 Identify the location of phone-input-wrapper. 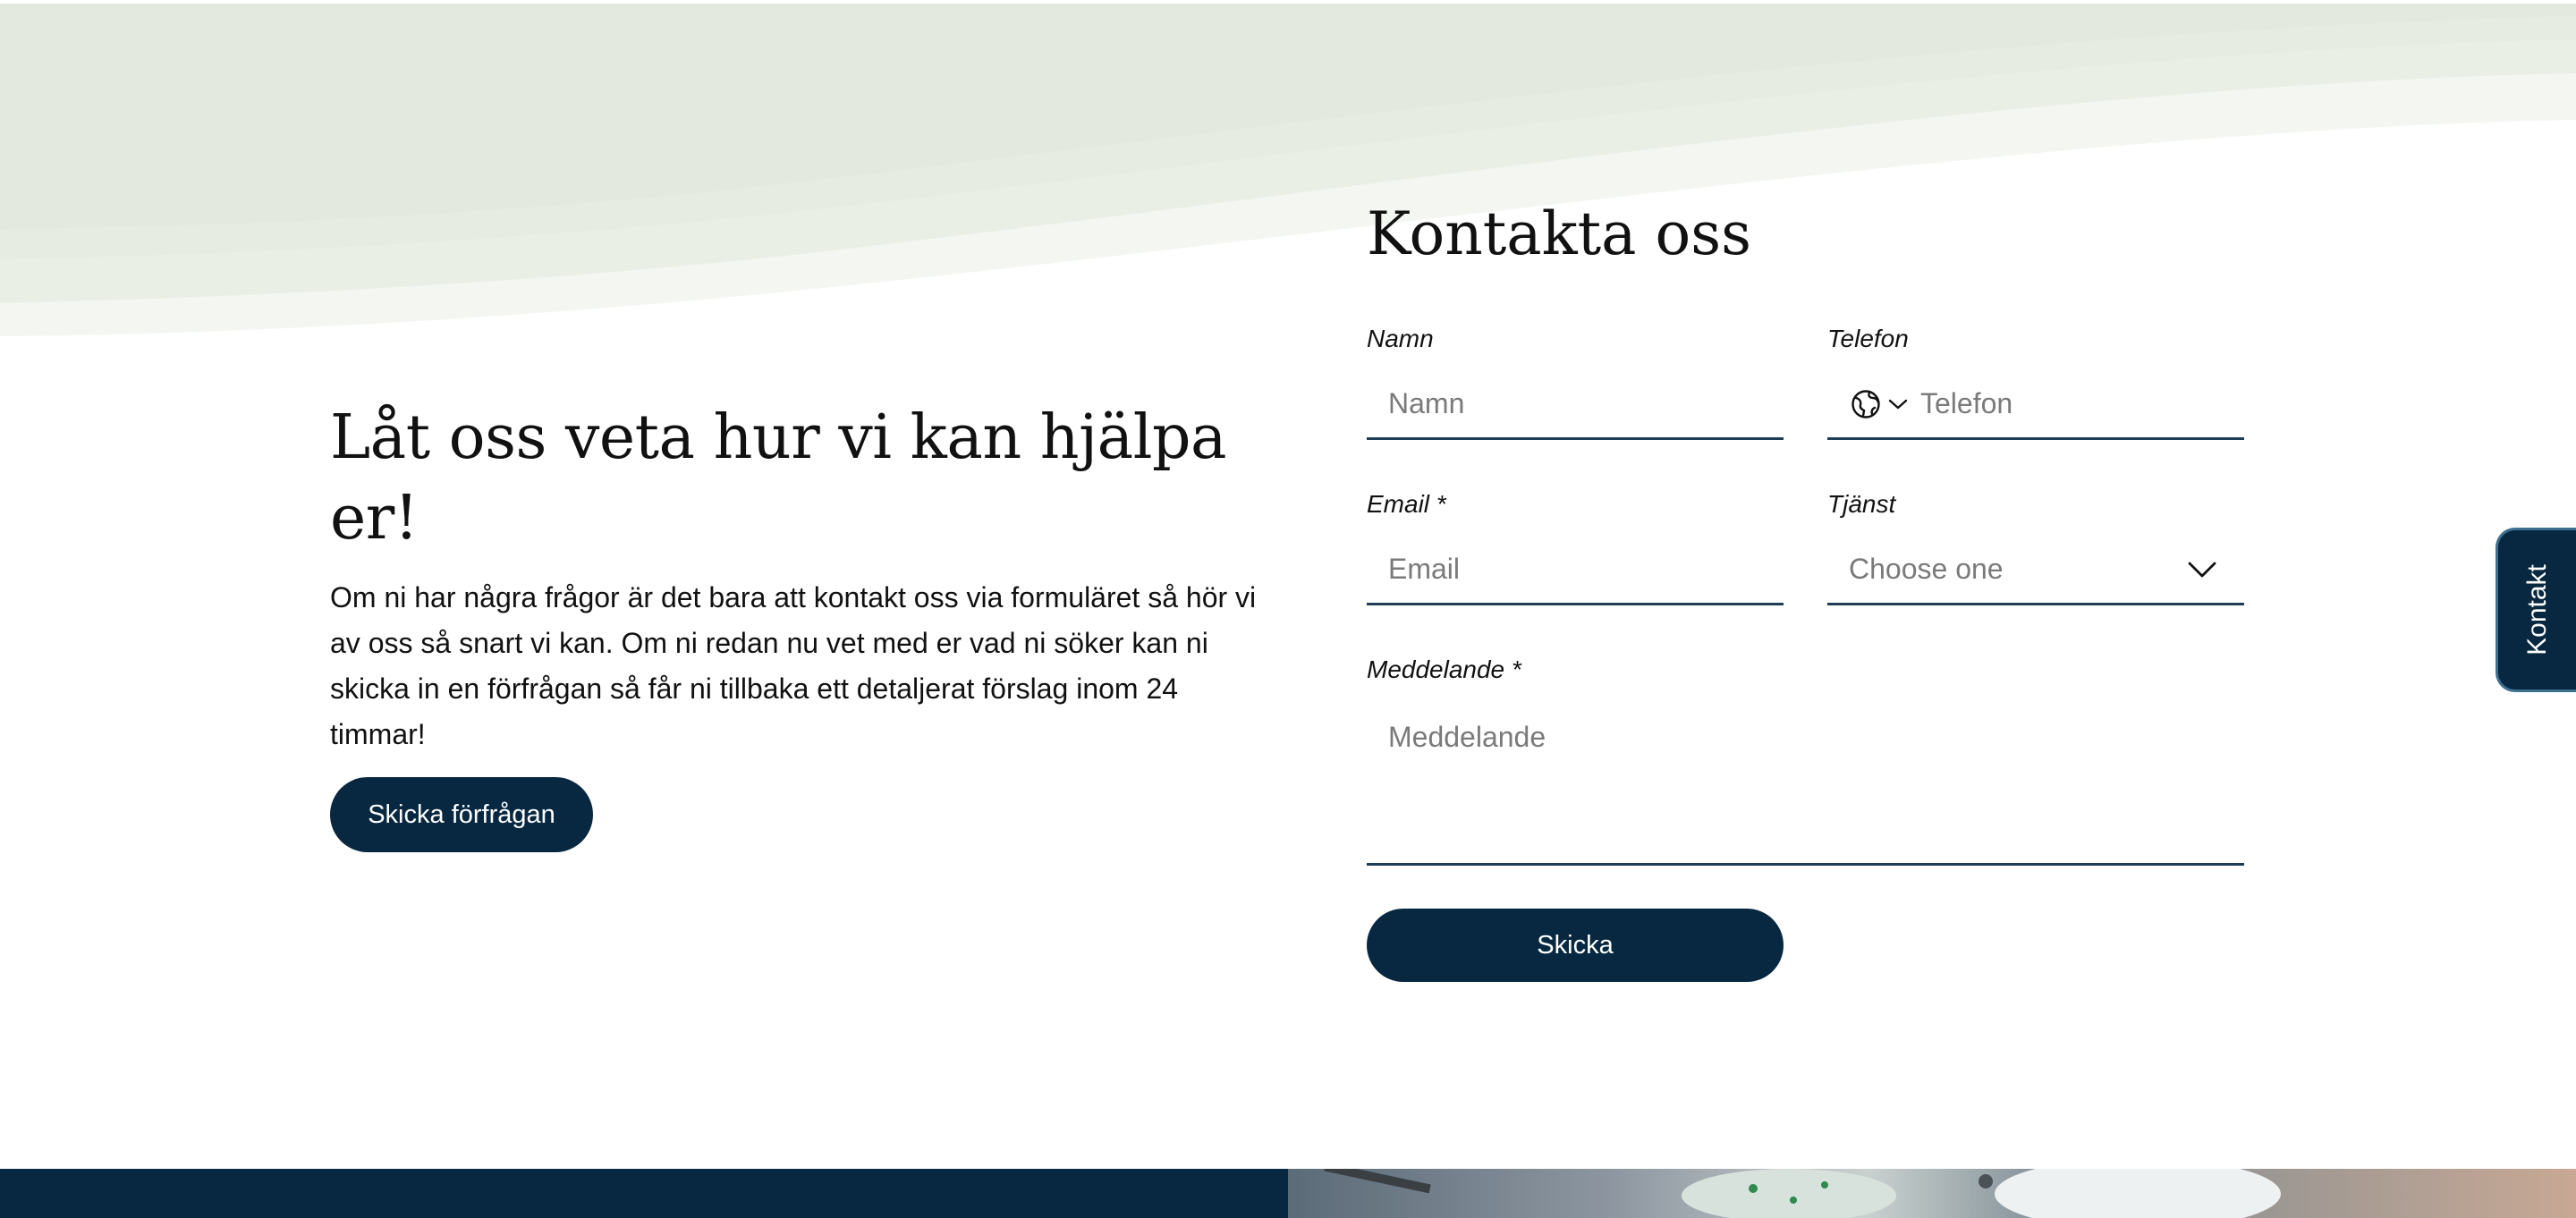
(2035, 405).